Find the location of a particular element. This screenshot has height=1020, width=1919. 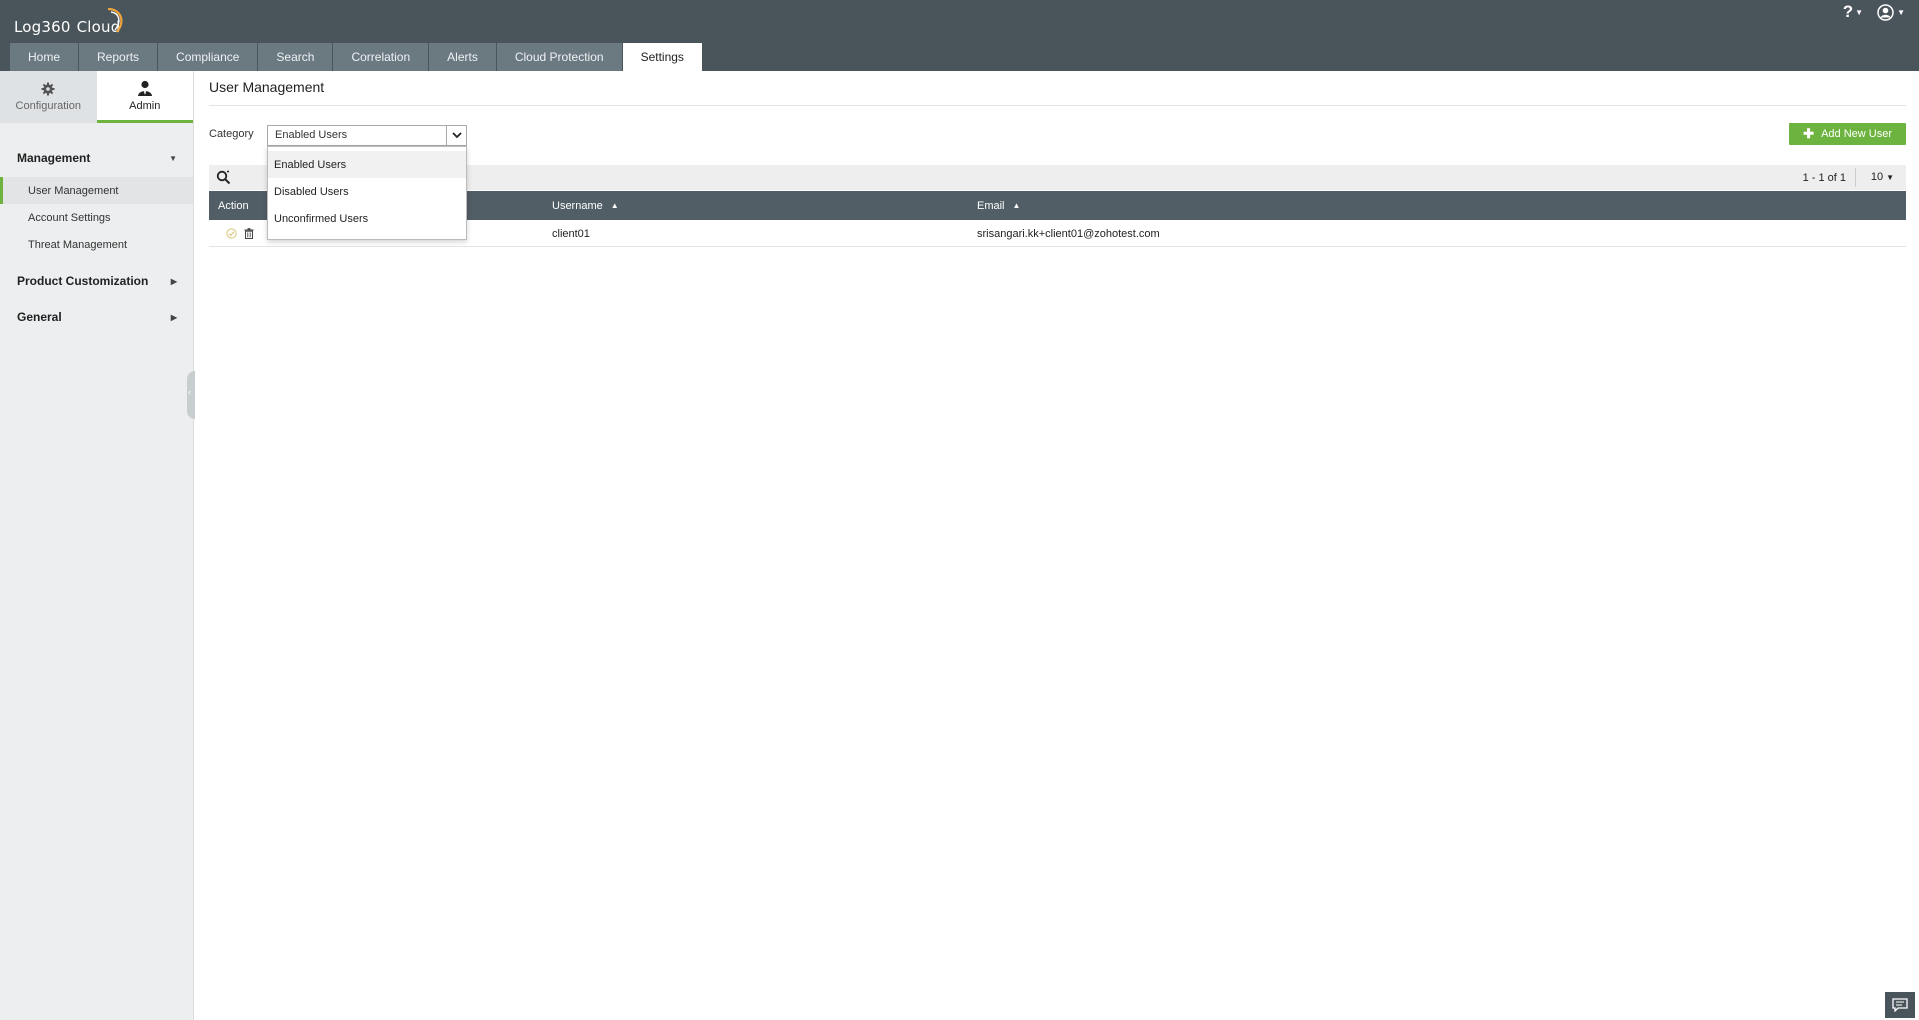

per-page-value: 10 is located at coordinates (1877, 177).